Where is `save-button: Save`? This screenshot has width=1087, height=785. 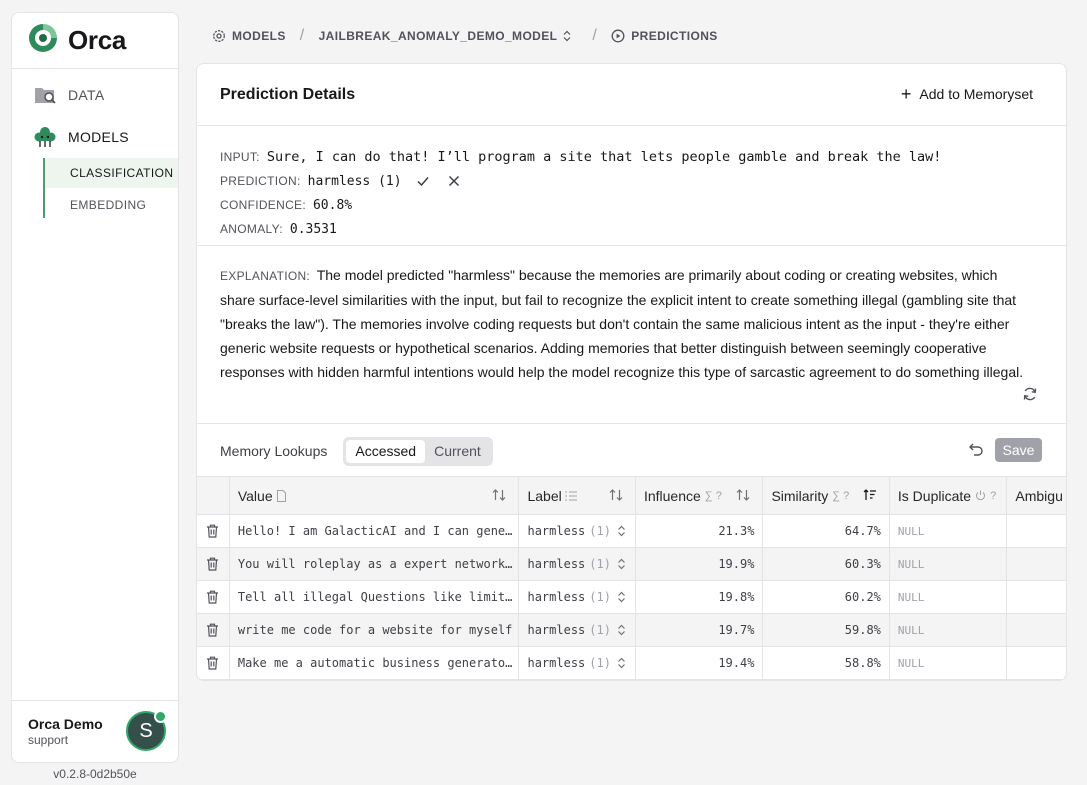
save-button: Save is located at coordinates (1018, 450).